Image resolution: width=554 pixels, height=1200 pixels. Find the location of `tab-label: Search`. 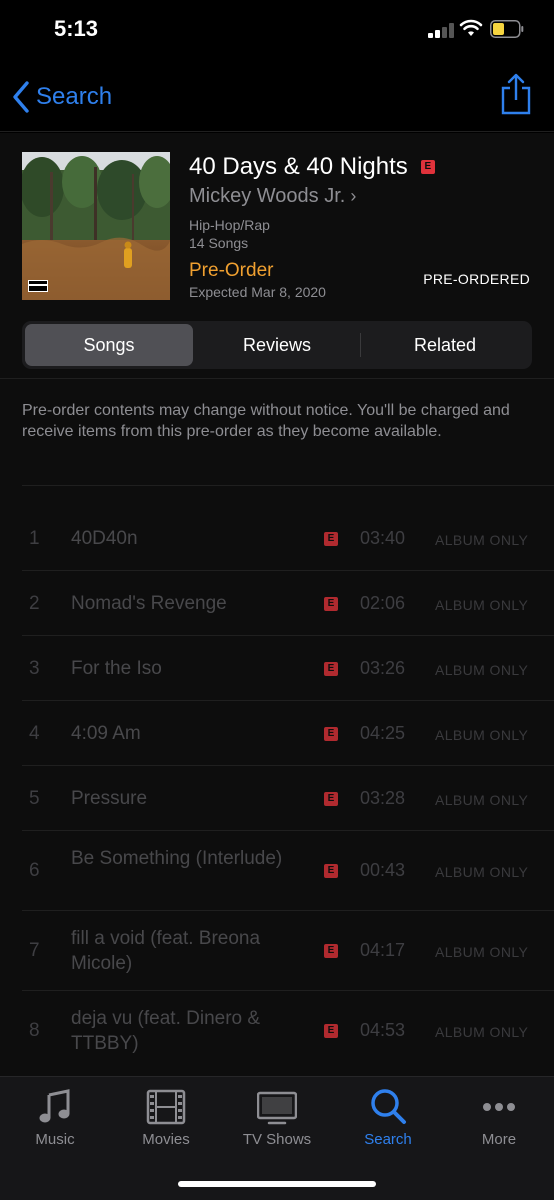

tab-label: Search is located at coordinates (388, 1139).